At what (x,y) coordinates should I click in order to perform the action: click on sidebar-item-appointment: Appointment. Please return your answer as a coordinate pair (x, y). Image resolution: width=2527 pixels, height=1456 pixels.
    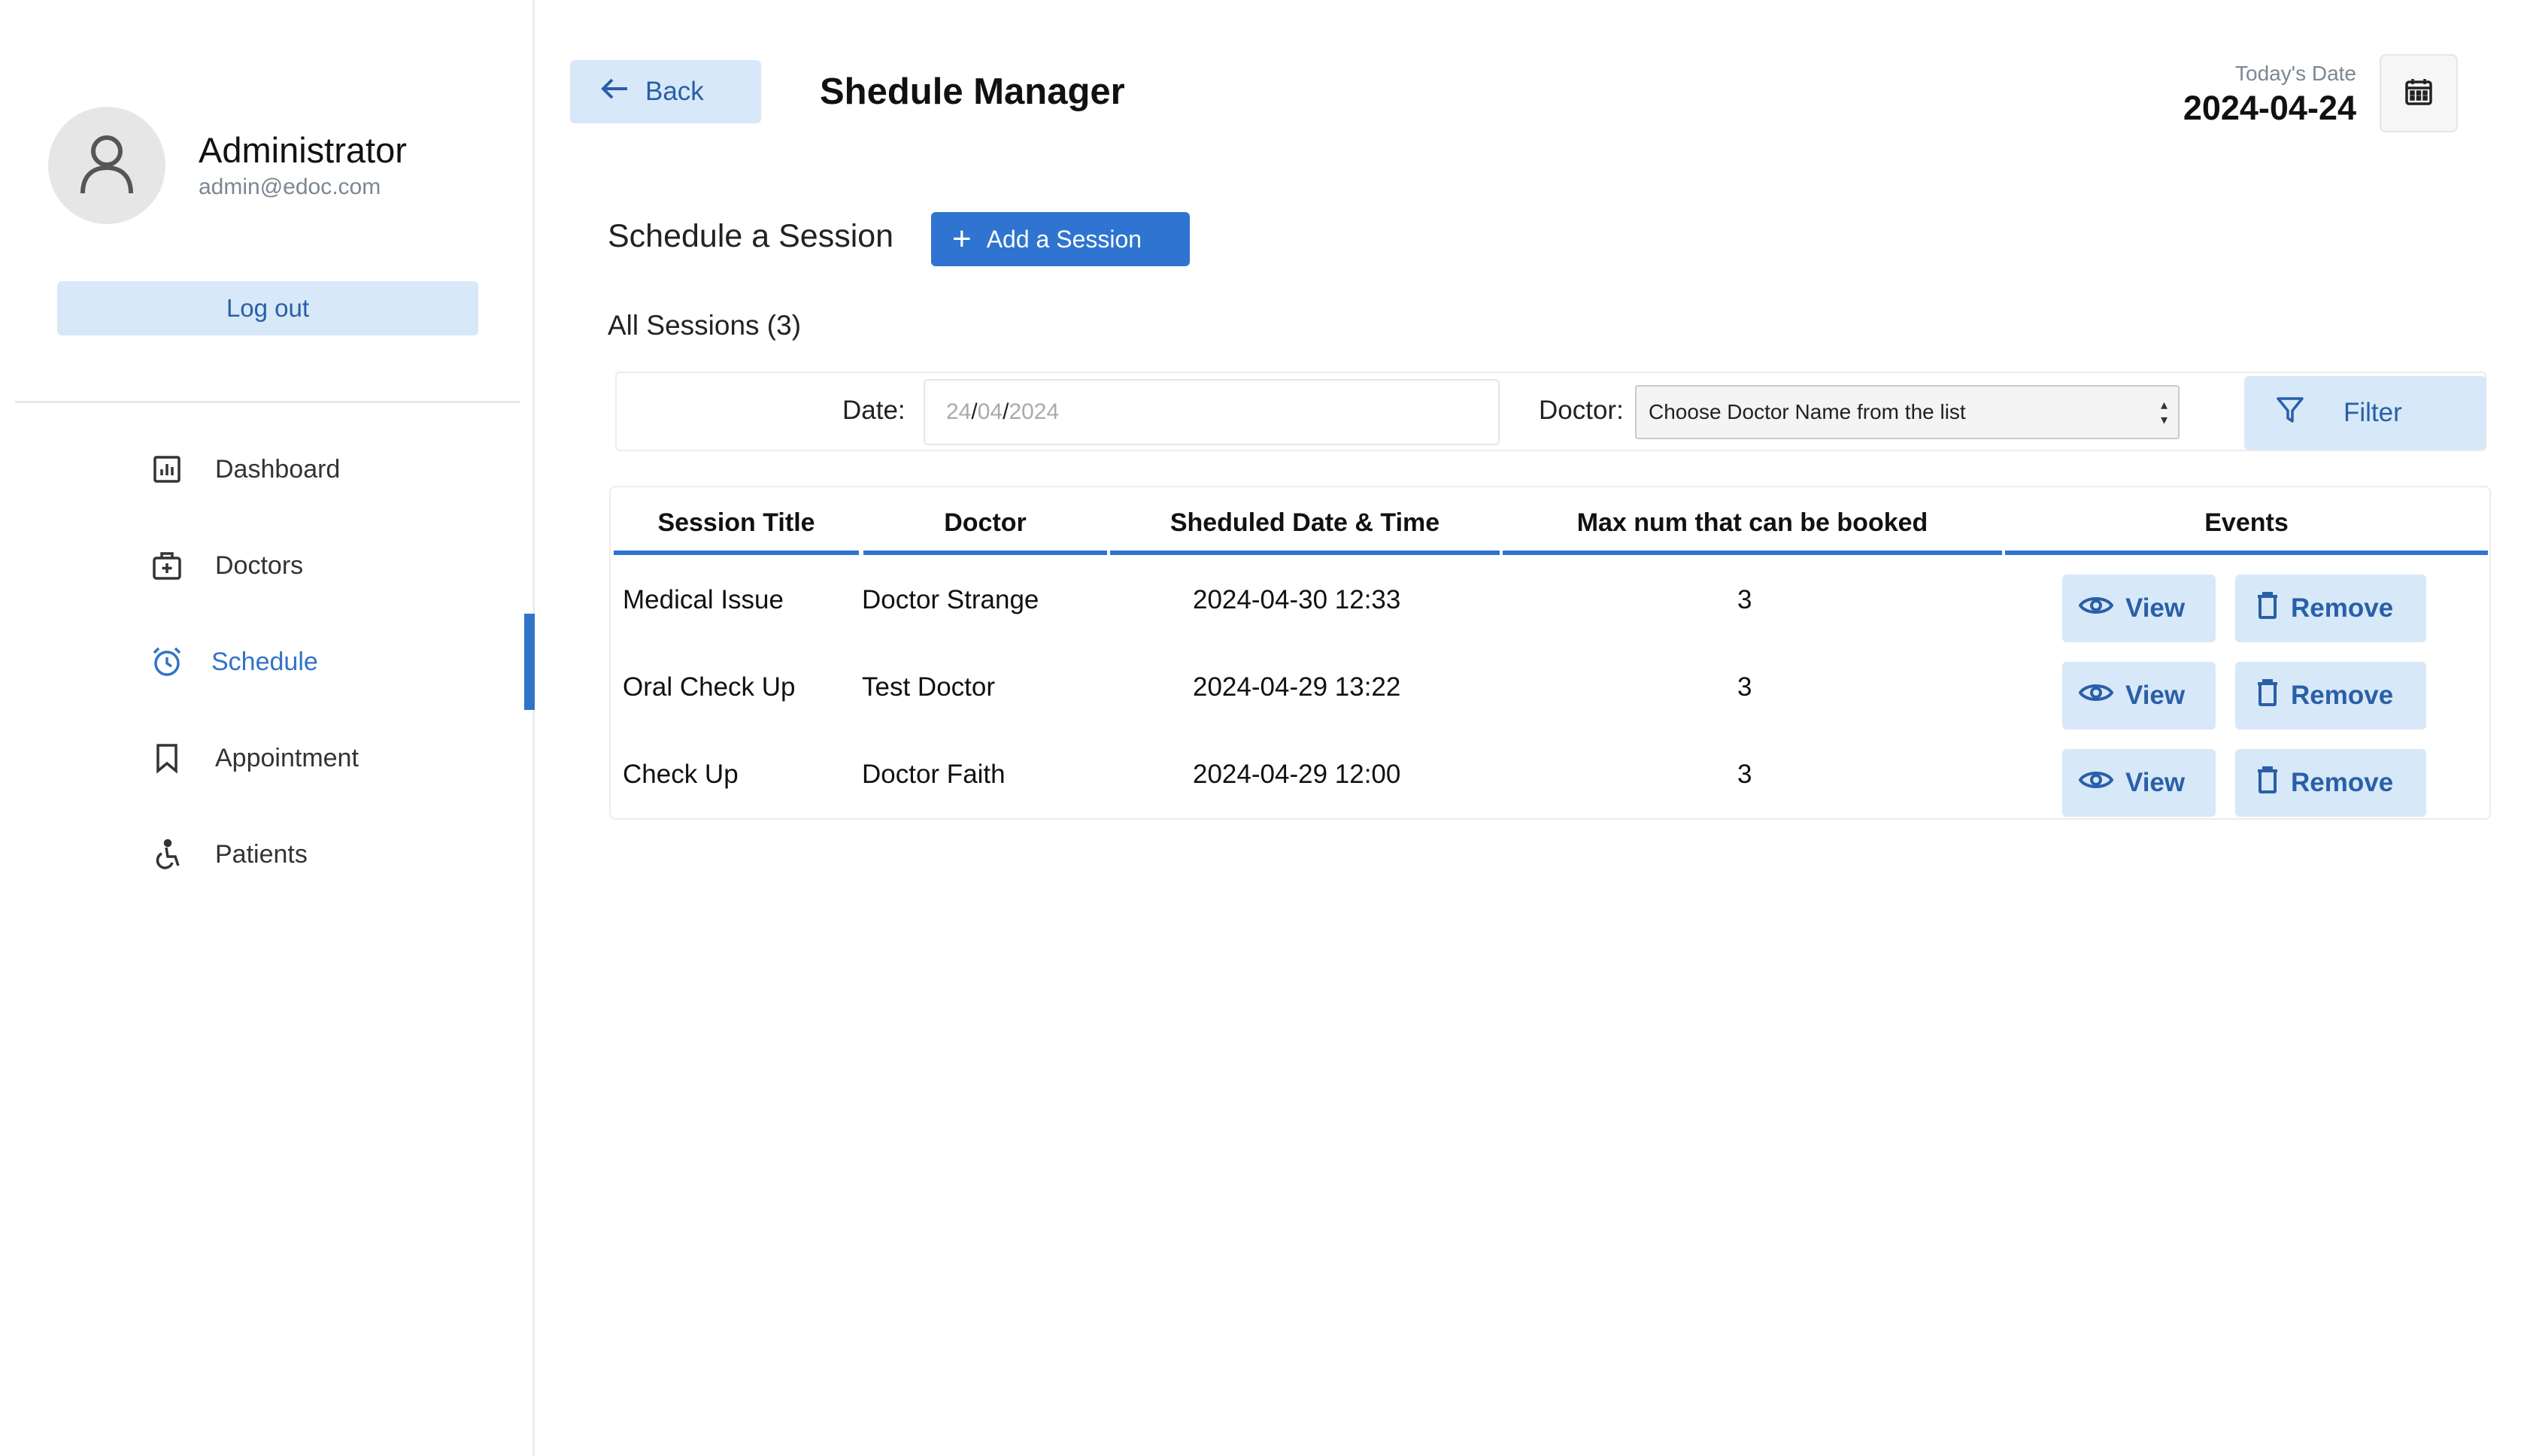
    Looking at the image, I should click on (267, 758).